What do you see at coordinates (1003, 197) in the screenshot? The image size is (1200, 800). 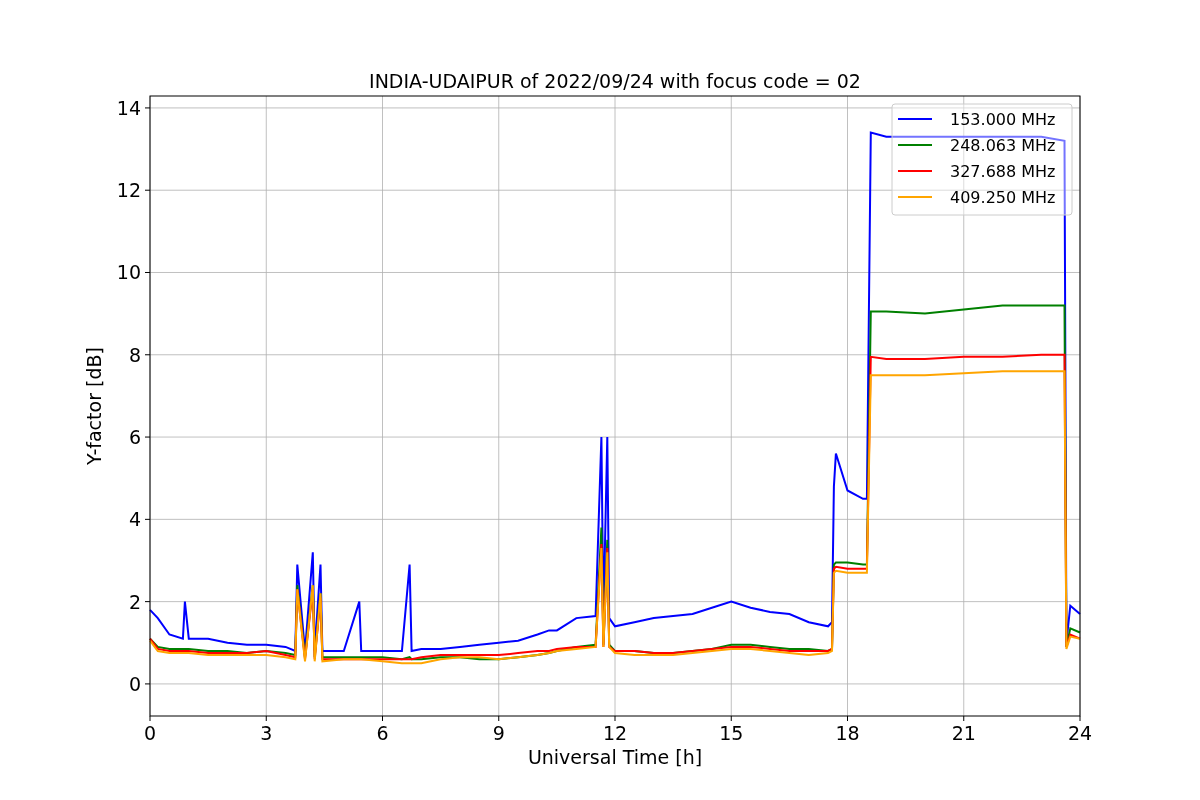 I see `legend-label: 409.250 MHz` at bounding box center [1003, 197].